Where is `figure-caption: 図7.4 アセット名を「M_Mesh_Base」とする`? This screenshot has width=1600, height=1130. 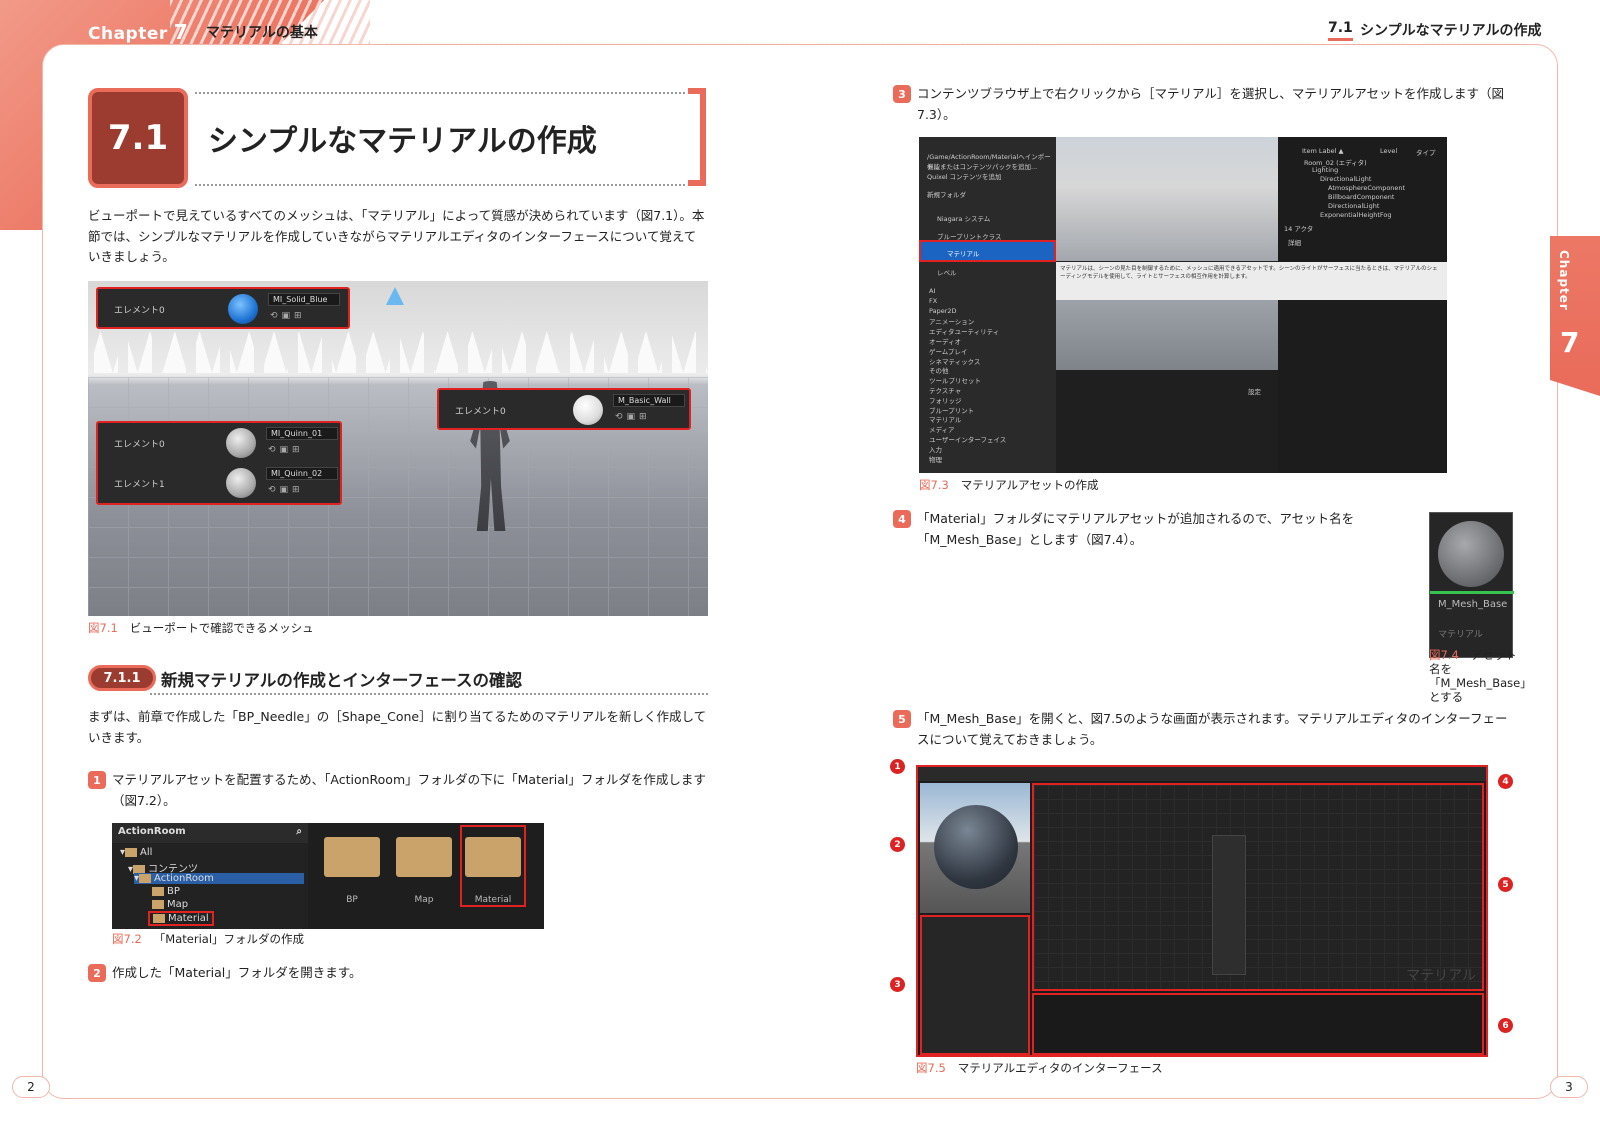 figure-caption: 図7.4 アセット名を「M_Mesh_Base」とする is located at coordinates (1480, 676).